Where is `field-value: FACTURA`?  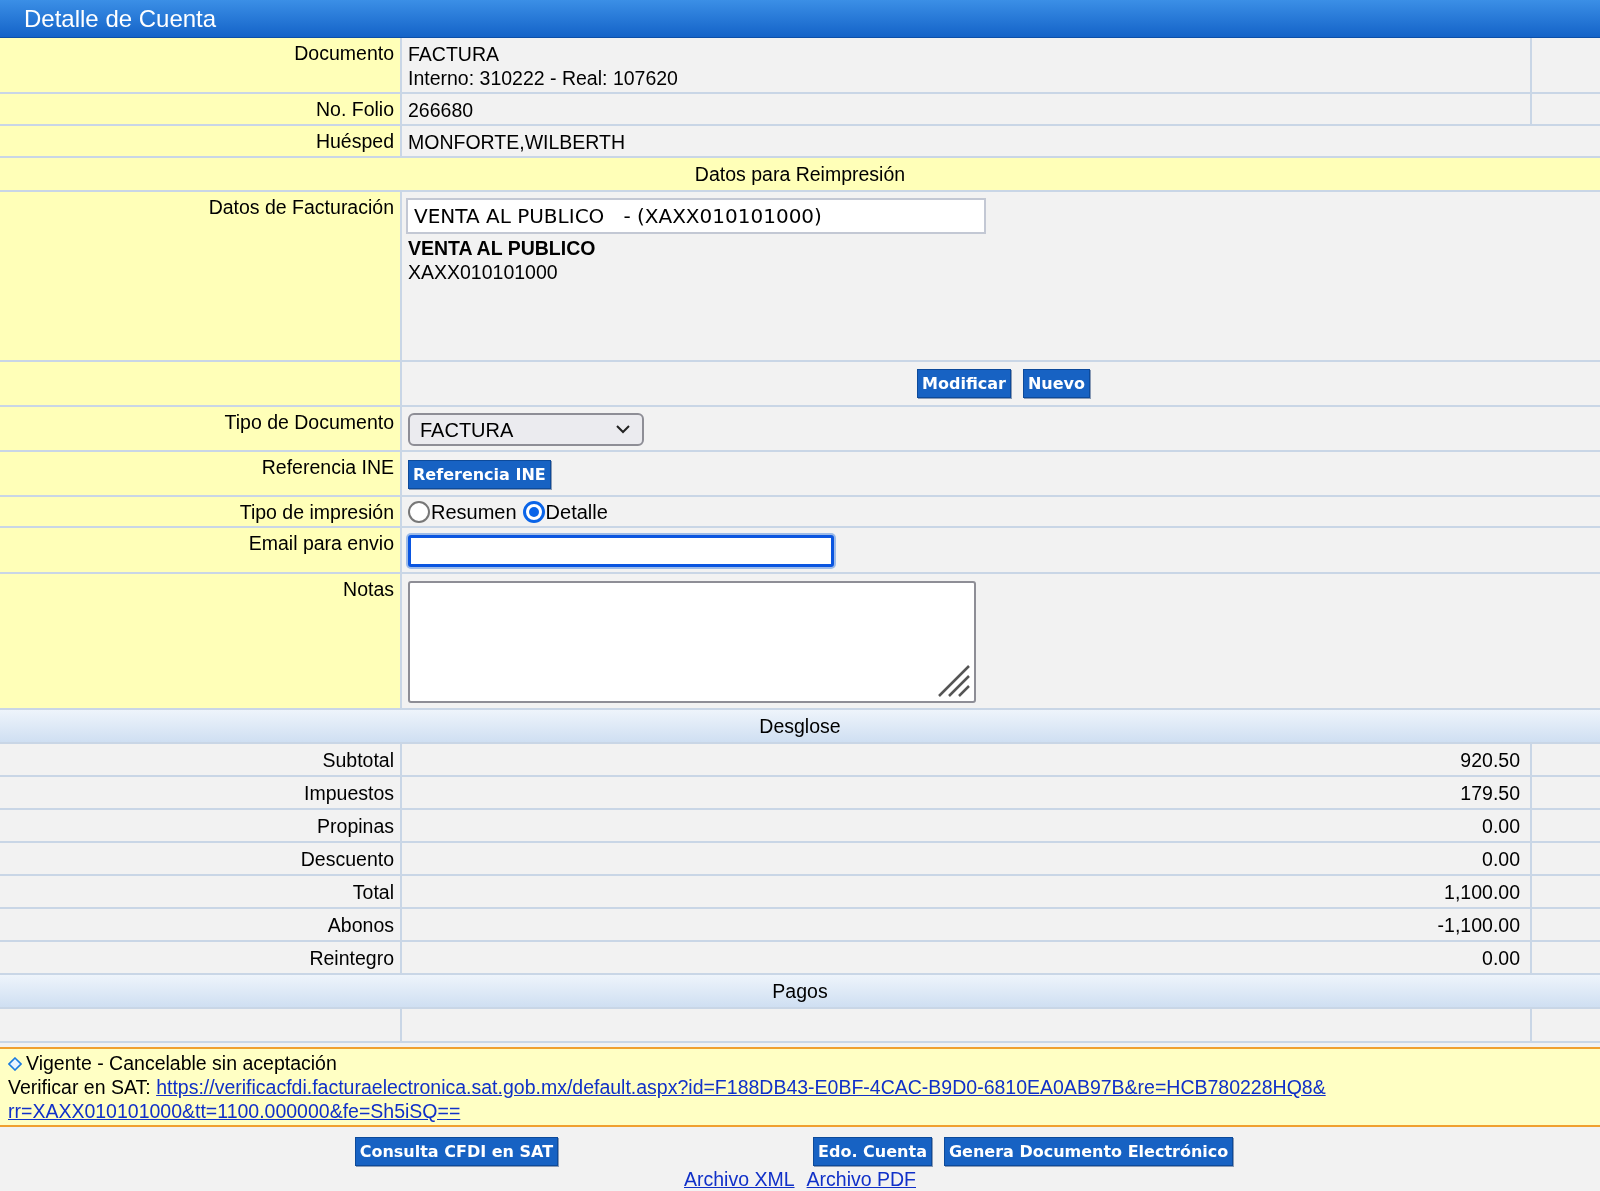 field-value: FACTURA is located at coordinates (453, 54).